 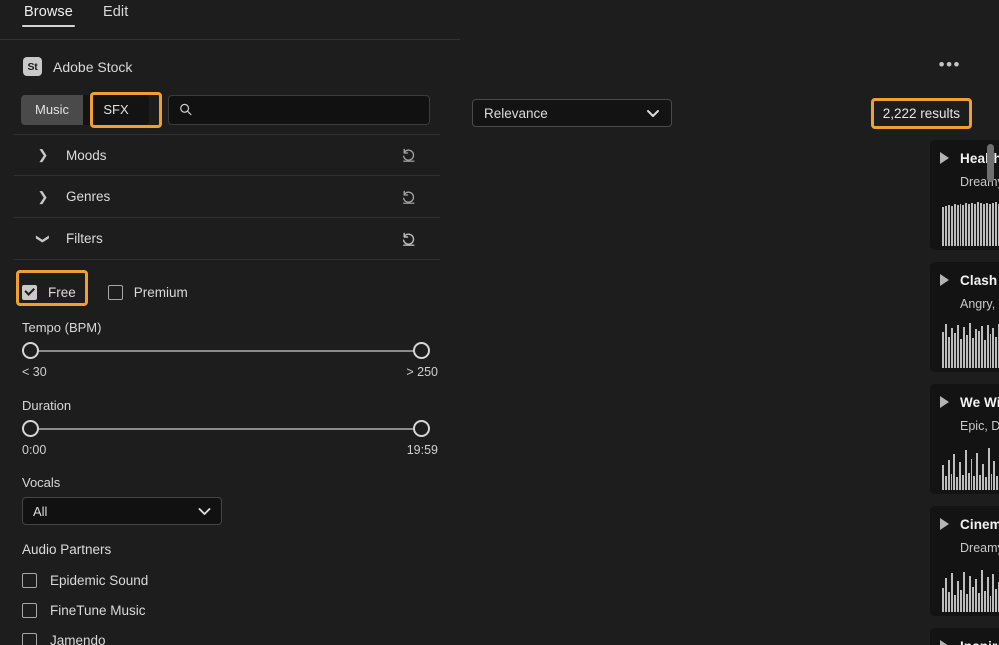 What do you see at coordinates (230, 292) in the screenshot?
I see `license-checkbox-row: Free Premium` at bounding box center [230, 292].